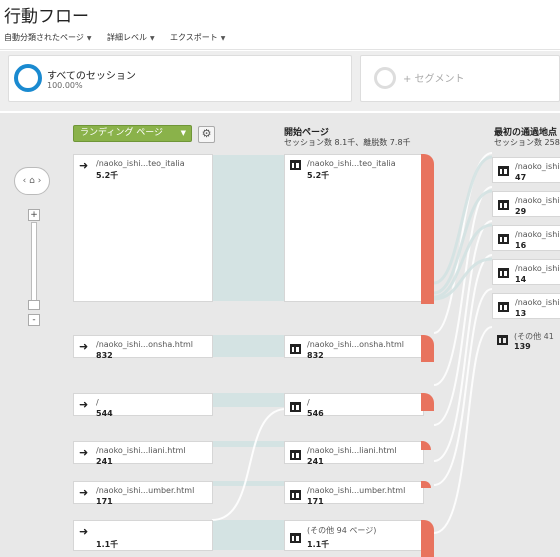  Describe the element at coordinates (385, 78) in the screenshot. I see `segment-add-ring-icon` at that location.